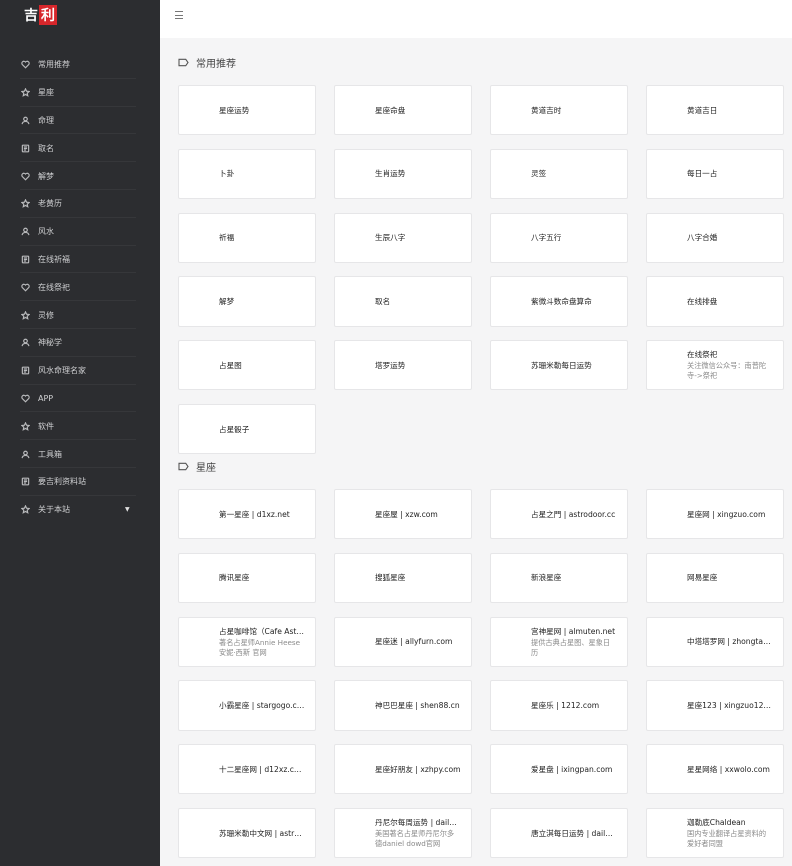  What do you see at coordinates (80, 121) in the screenshot?
I see `sidebar-item: 命理` at bounding box center [80, 121].